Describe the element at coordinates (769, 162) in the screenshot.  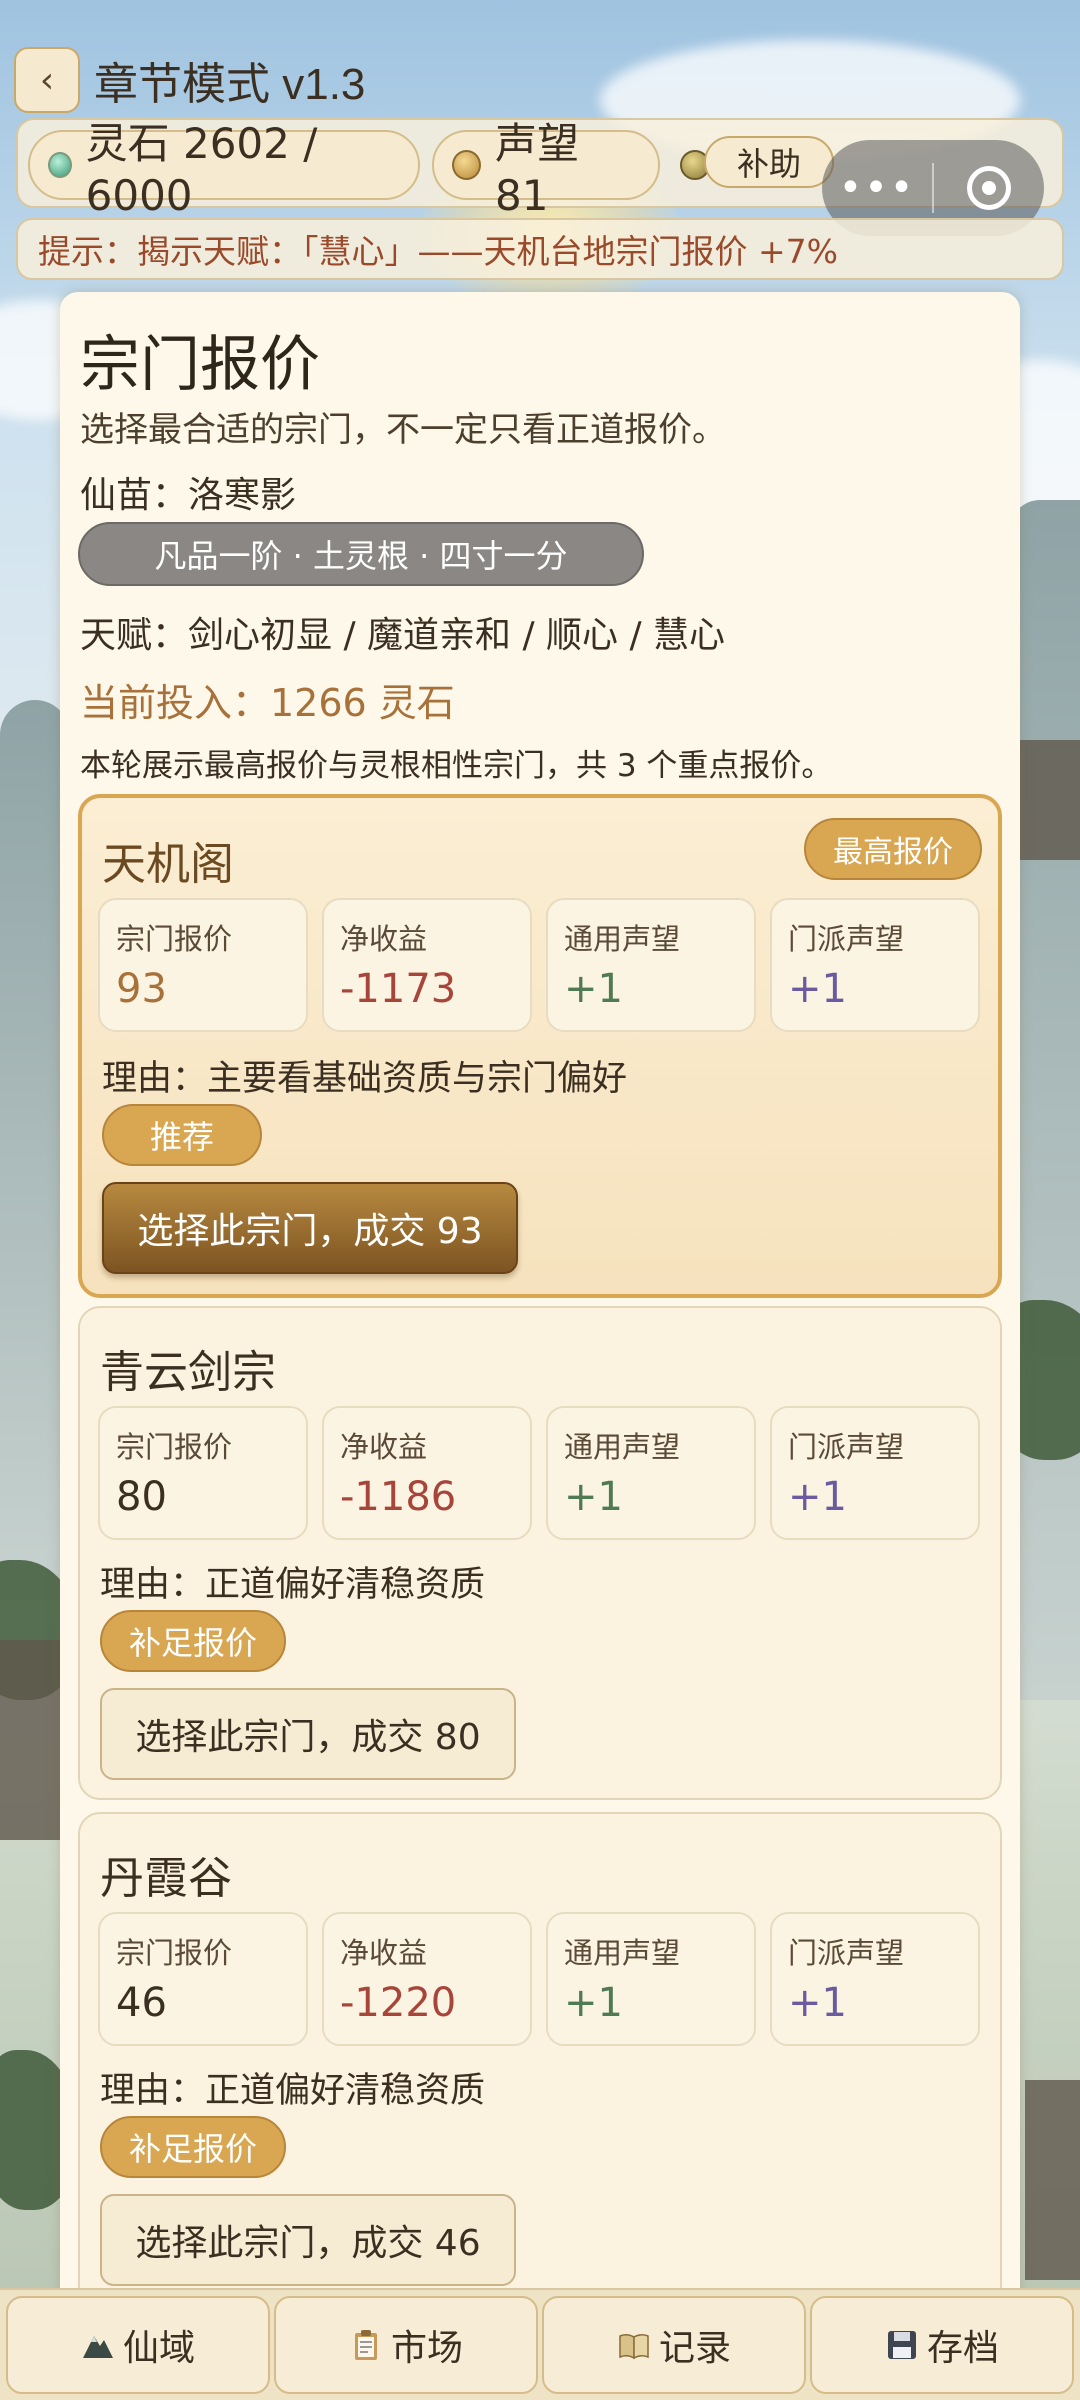
I see `assist-button: 补助` at that location.